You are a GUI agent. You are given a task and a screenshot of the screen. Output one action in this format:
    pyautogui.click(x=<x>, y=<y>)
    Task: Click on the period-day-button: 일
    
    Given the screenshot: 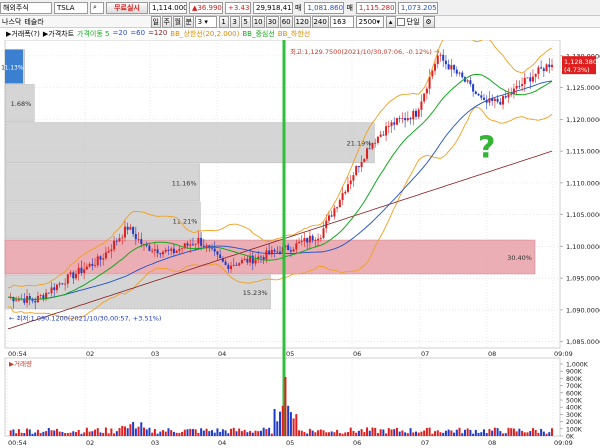 What is the action you would take?
    pyautogui.click(x=155, y=21)
    